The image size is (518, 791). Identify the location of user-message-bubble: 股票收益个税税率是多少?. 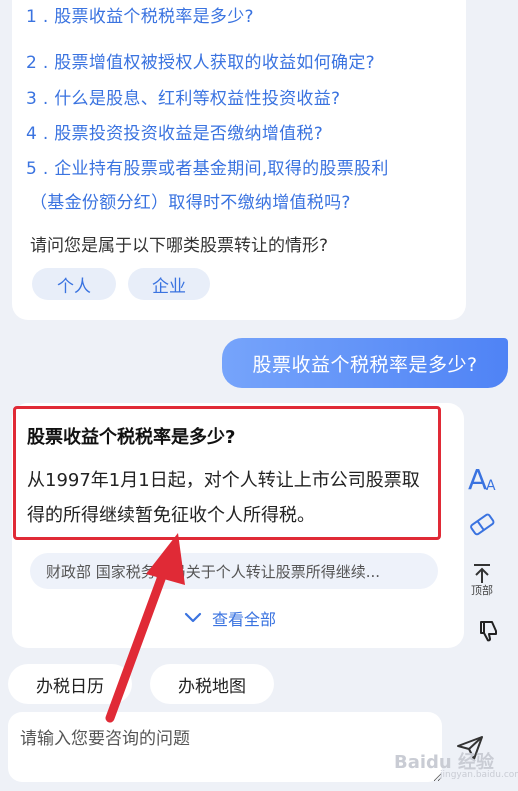
(365, 363).